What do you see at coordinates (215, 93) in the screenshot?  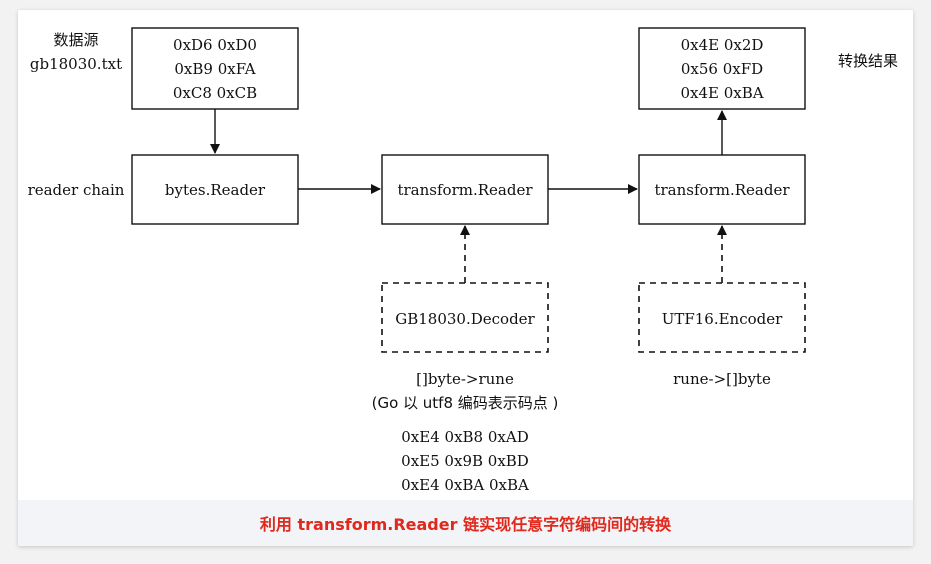 I see `source-byte-row: 0xC8 0xCB` at bounding box center [215, 93].